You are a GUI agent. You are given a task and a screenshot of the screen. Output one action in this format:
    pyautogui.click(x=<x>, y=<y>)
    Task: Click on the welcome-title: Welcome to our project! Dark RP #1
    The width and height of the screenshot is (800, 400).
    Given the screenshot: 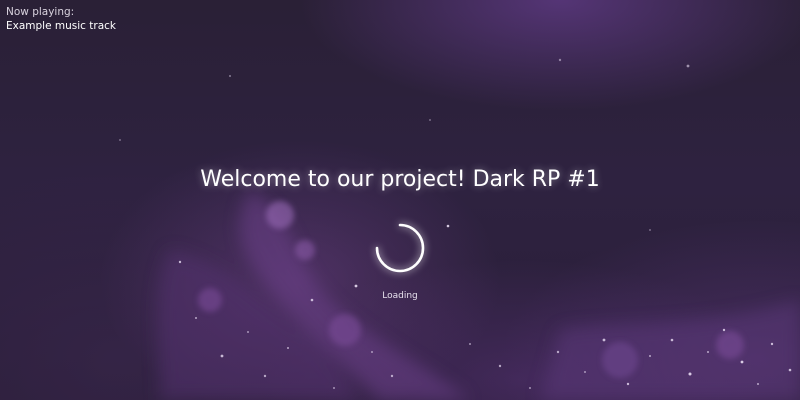 What is the action you would take?
    pyautogui.click(x=400, y=179)
    